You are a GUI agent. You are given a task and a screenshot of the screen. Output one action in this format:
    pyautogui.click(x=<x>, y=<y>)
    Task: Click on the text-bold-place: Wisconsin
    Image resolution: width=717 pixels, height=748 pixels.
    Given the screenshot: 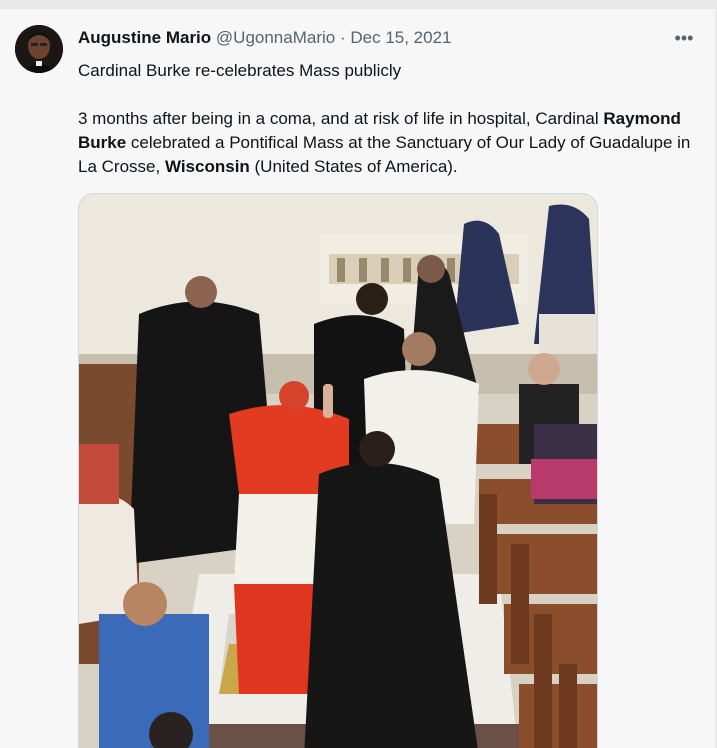 What is the action you would take?
    pyautogui.click(x=207, y=166)
    